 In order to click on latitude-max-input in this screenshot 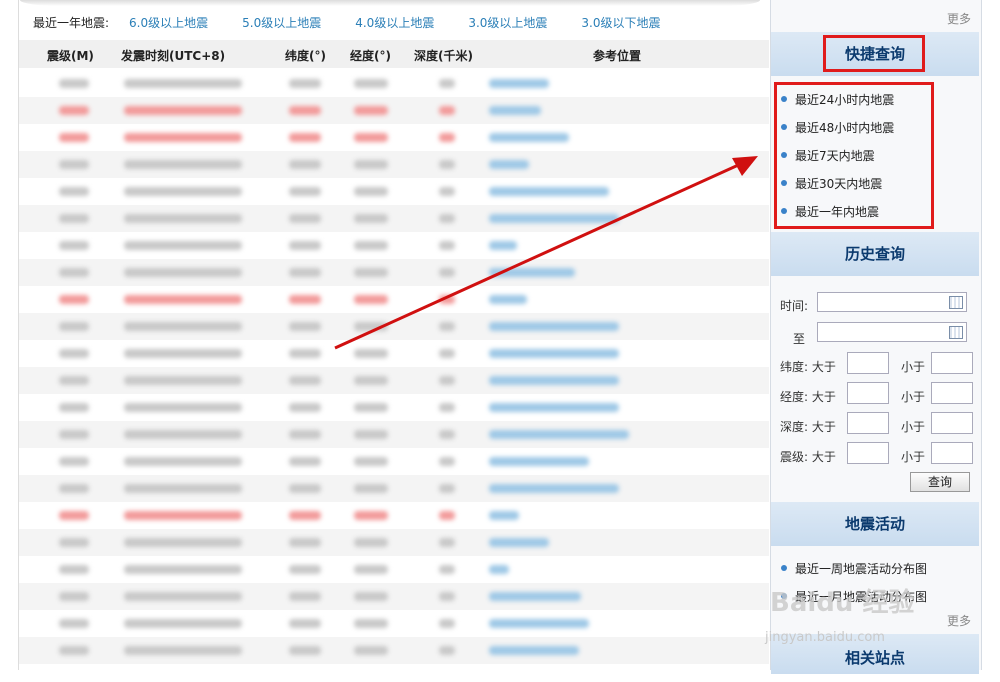, I will do `click(952, 363)`.